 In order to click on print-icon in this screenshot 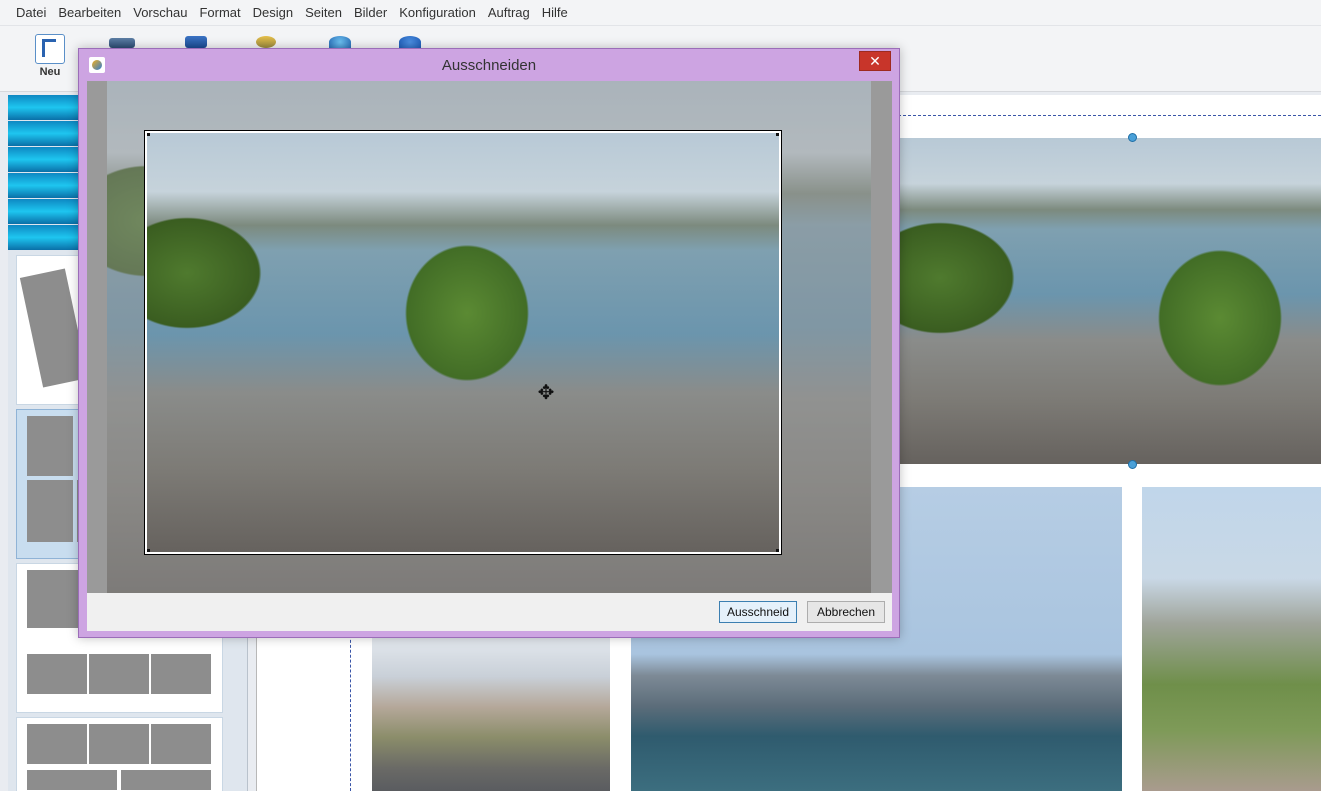, I will do `click(266, 42)`.